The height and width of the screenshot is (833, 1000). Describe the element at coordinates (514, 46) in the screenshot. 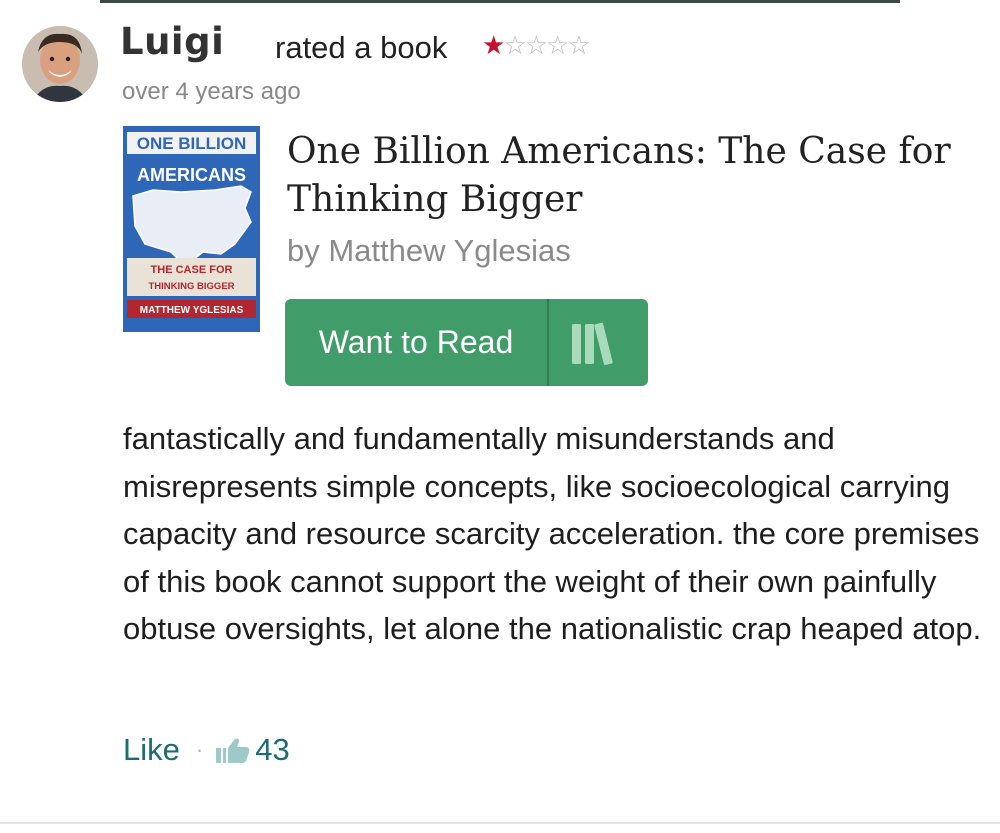

I see `star-icon-2: ☆` at that location.